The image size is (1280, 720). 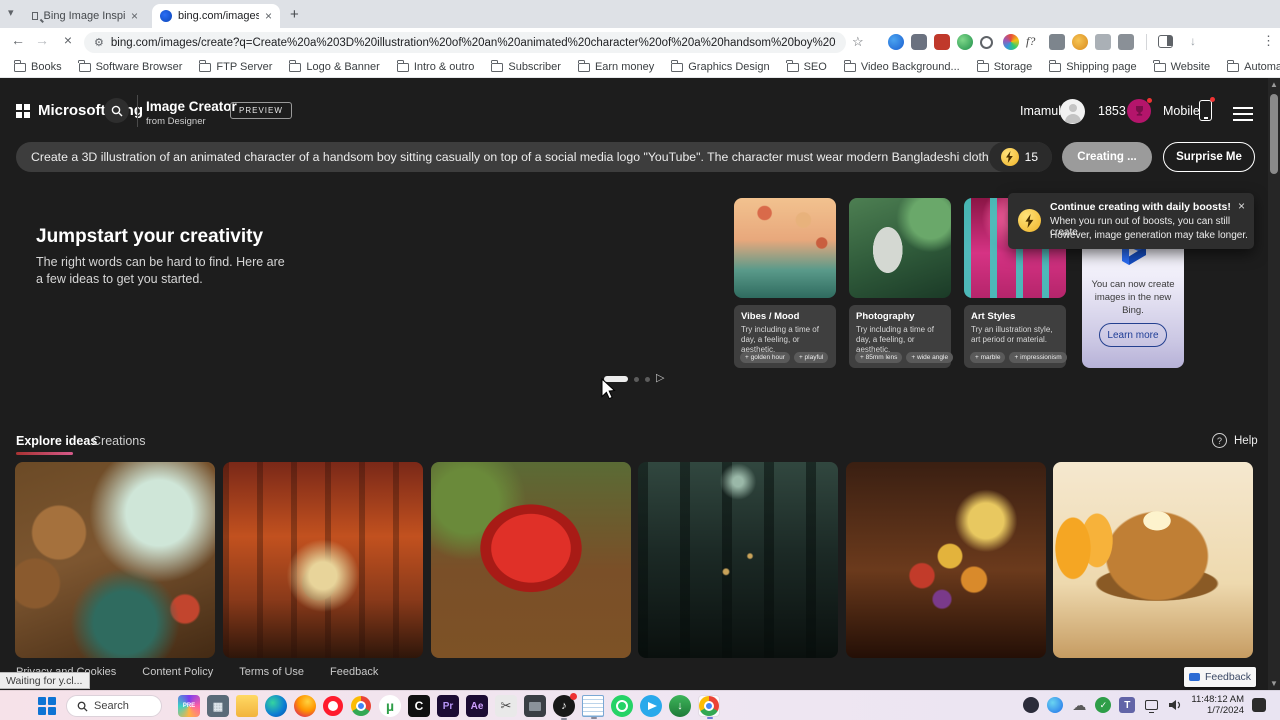 I want to click on capcut-icon: C, so click(x=419, y=706).